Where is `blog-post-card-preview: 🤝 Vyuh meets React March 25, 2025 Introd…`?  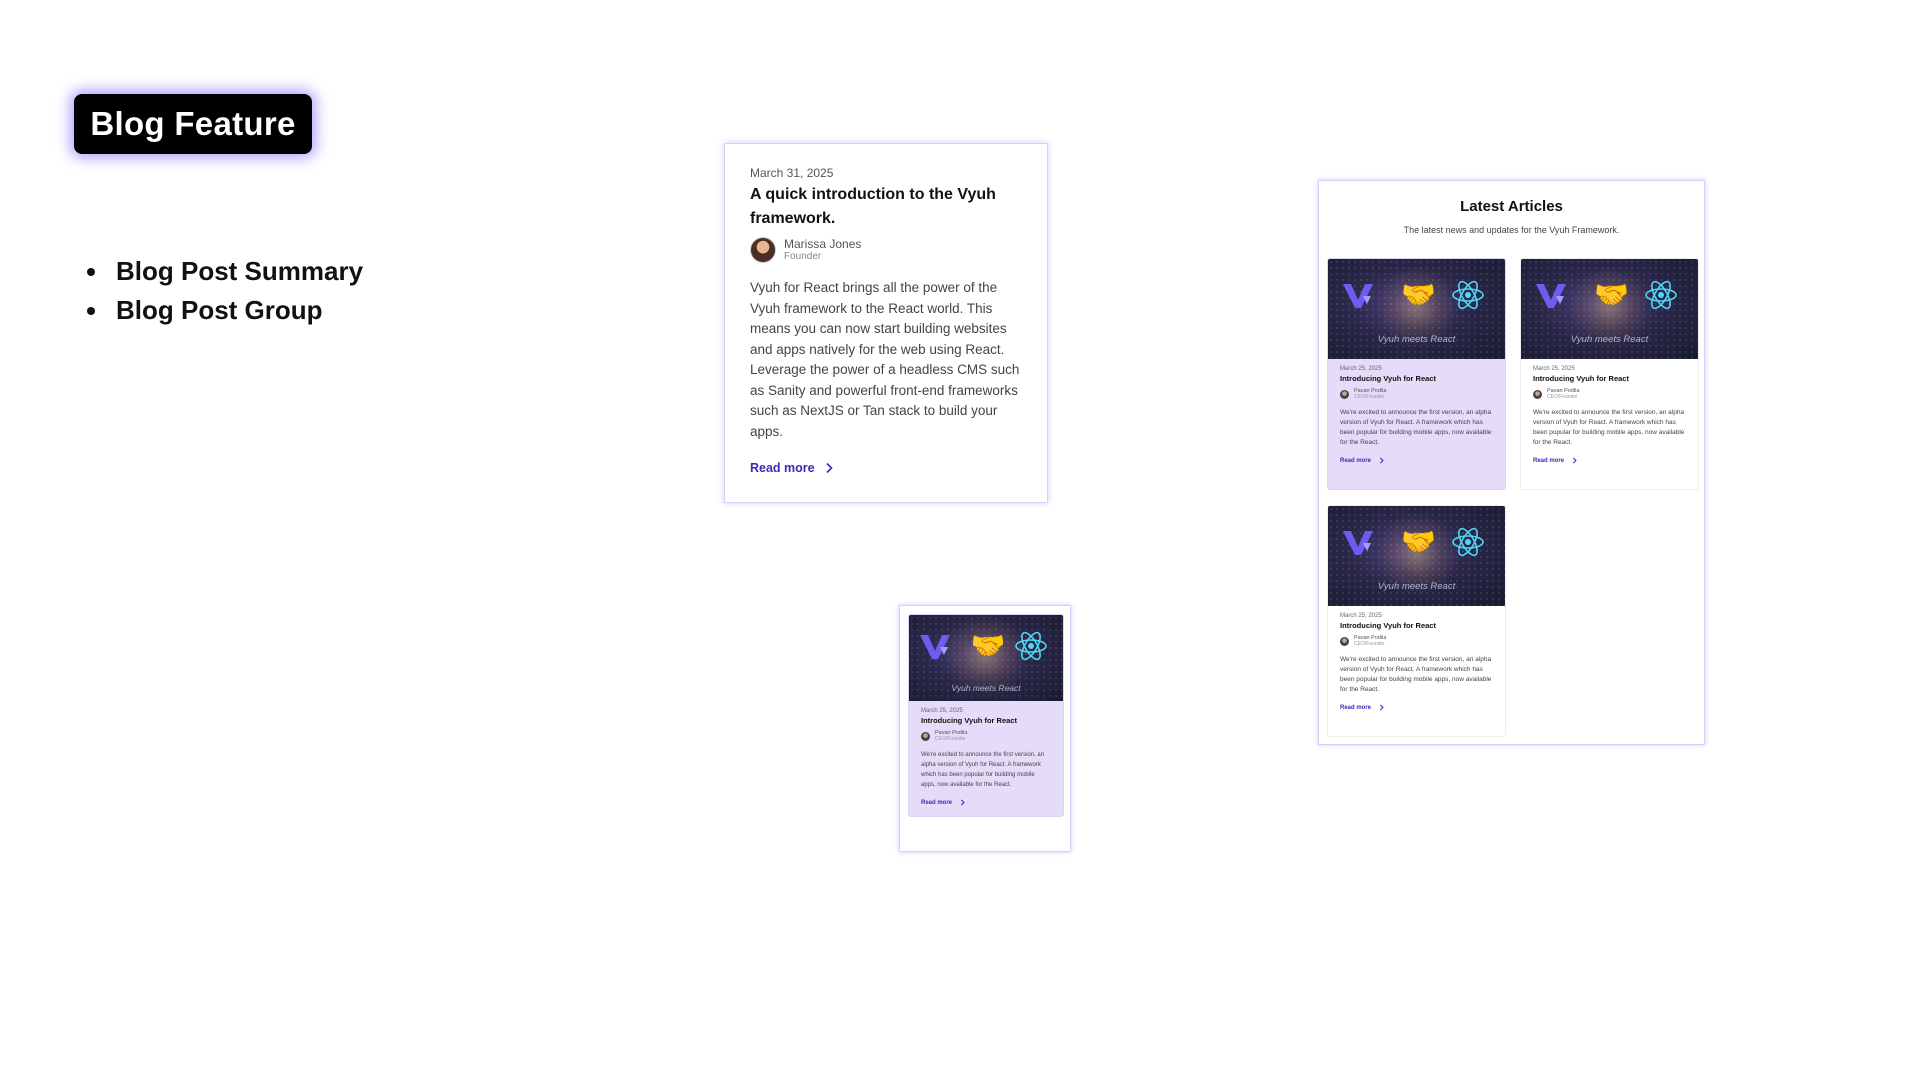 blog-post-card-preview: 🤝 Vyuh meets React March 25, 2025 Introd… is located at coordinates (985, 728).